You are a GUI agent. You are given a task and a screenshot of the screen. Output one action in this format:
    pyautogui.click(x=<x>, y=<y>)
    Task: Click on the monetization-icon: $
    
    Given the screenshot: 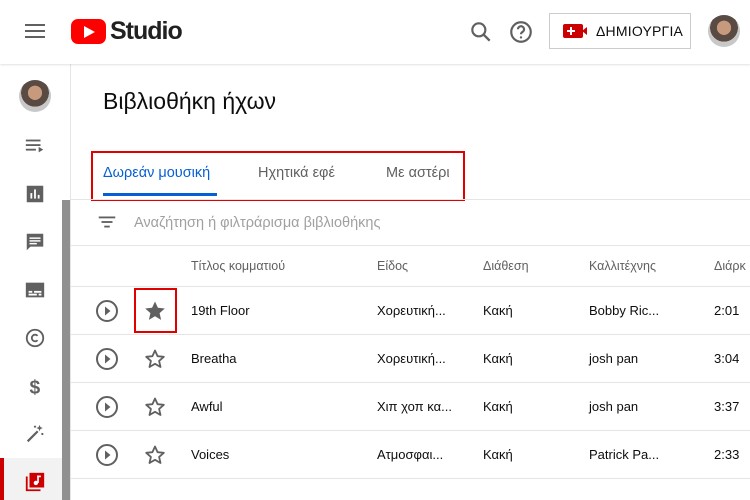 What is the action you would take?
    pyautogui.click(x=35, y=387)
    